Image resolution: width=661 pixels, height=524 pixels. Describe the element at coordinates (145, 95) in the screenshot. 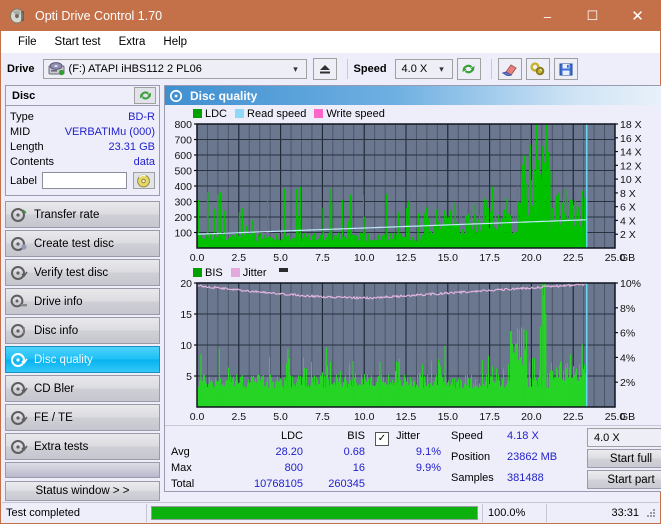

I see `disc-refresh-button` at that location.